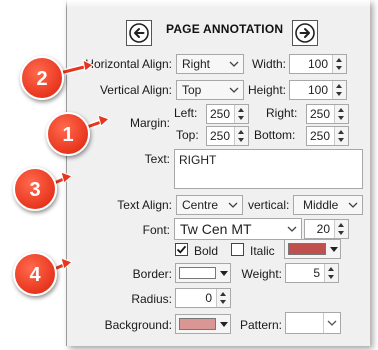  I want to click on callout-badge-3: 3, so click(35, 189).